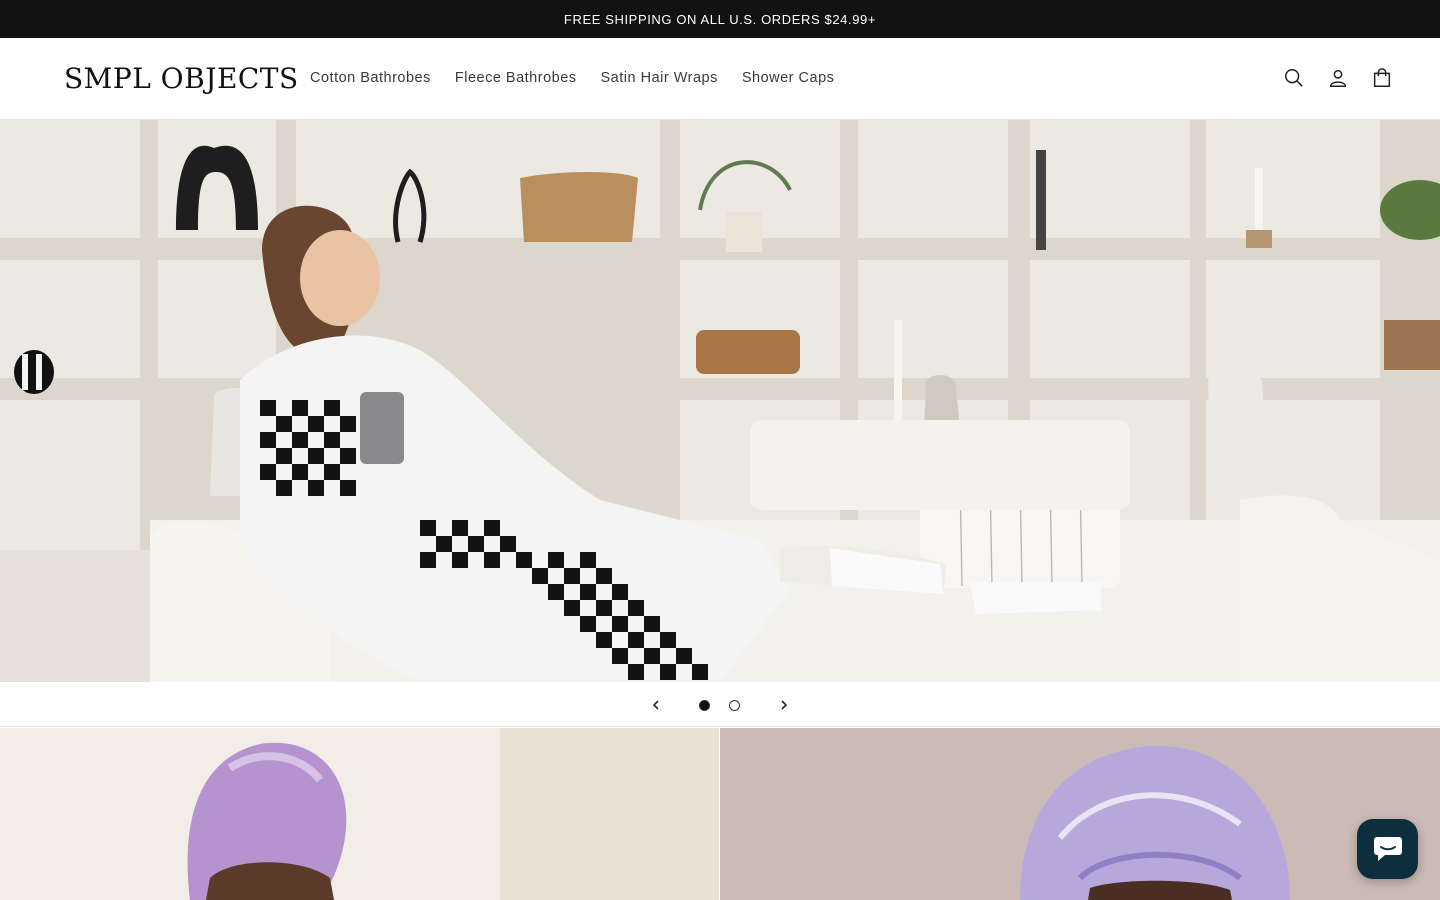 The width and height of the screenshot is (1440, 900). I want to click on cart-icon, so click(1382, 77).